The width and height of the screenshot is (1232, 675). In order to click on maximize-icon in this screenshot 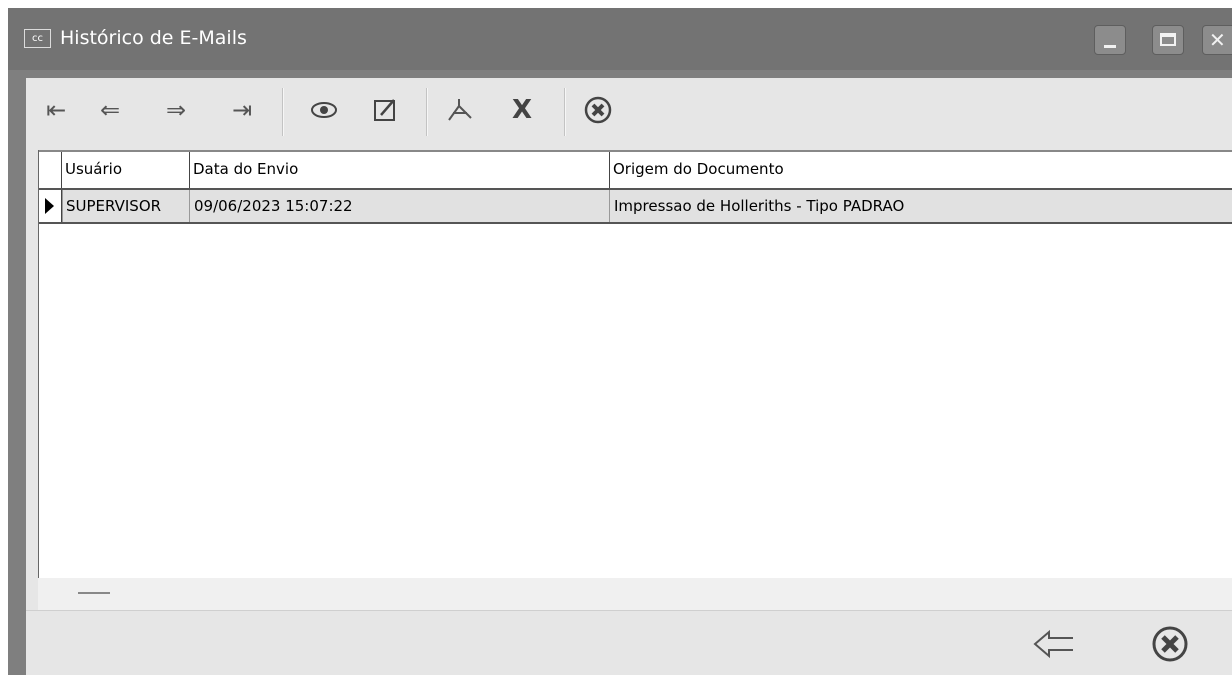, I will do `click(1168, 39)`.